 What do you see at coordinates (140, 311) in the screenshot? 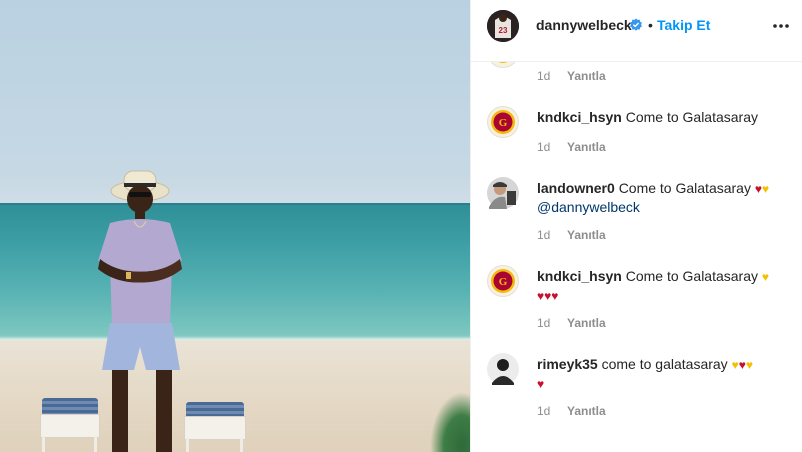
I see `person-figure` at bounding box center [140, 311].